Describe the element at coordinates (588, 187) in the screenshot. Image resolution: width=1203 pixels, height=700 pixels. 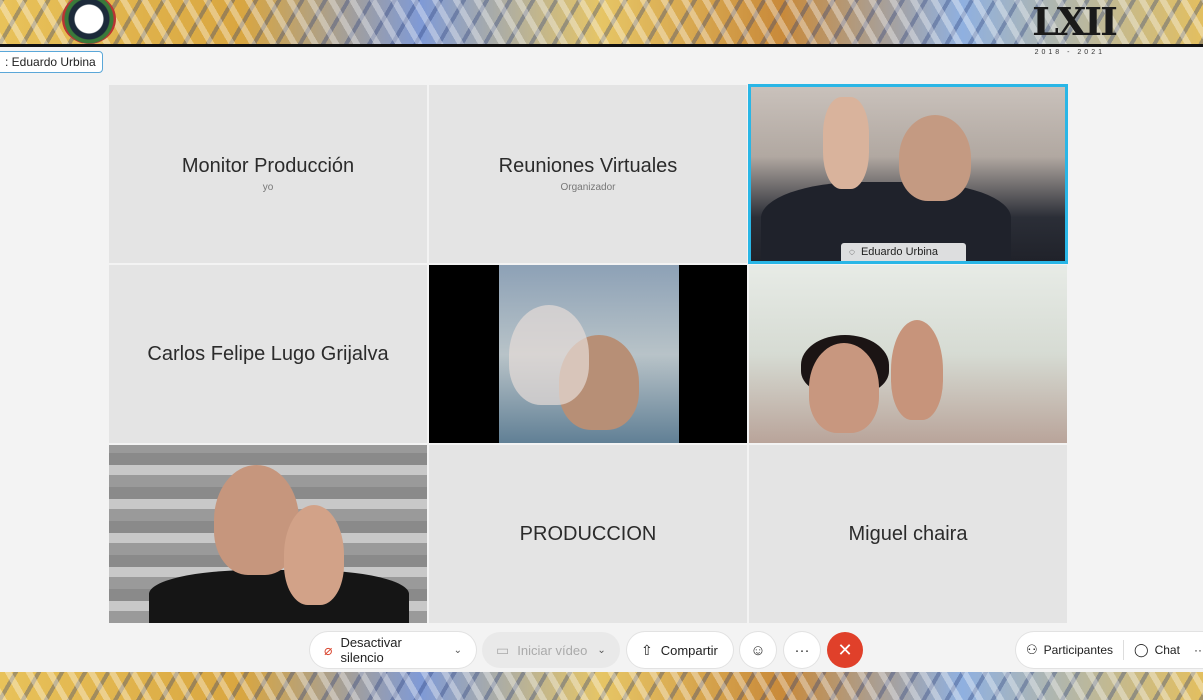
I see `participant-role: Organizador` at that location.